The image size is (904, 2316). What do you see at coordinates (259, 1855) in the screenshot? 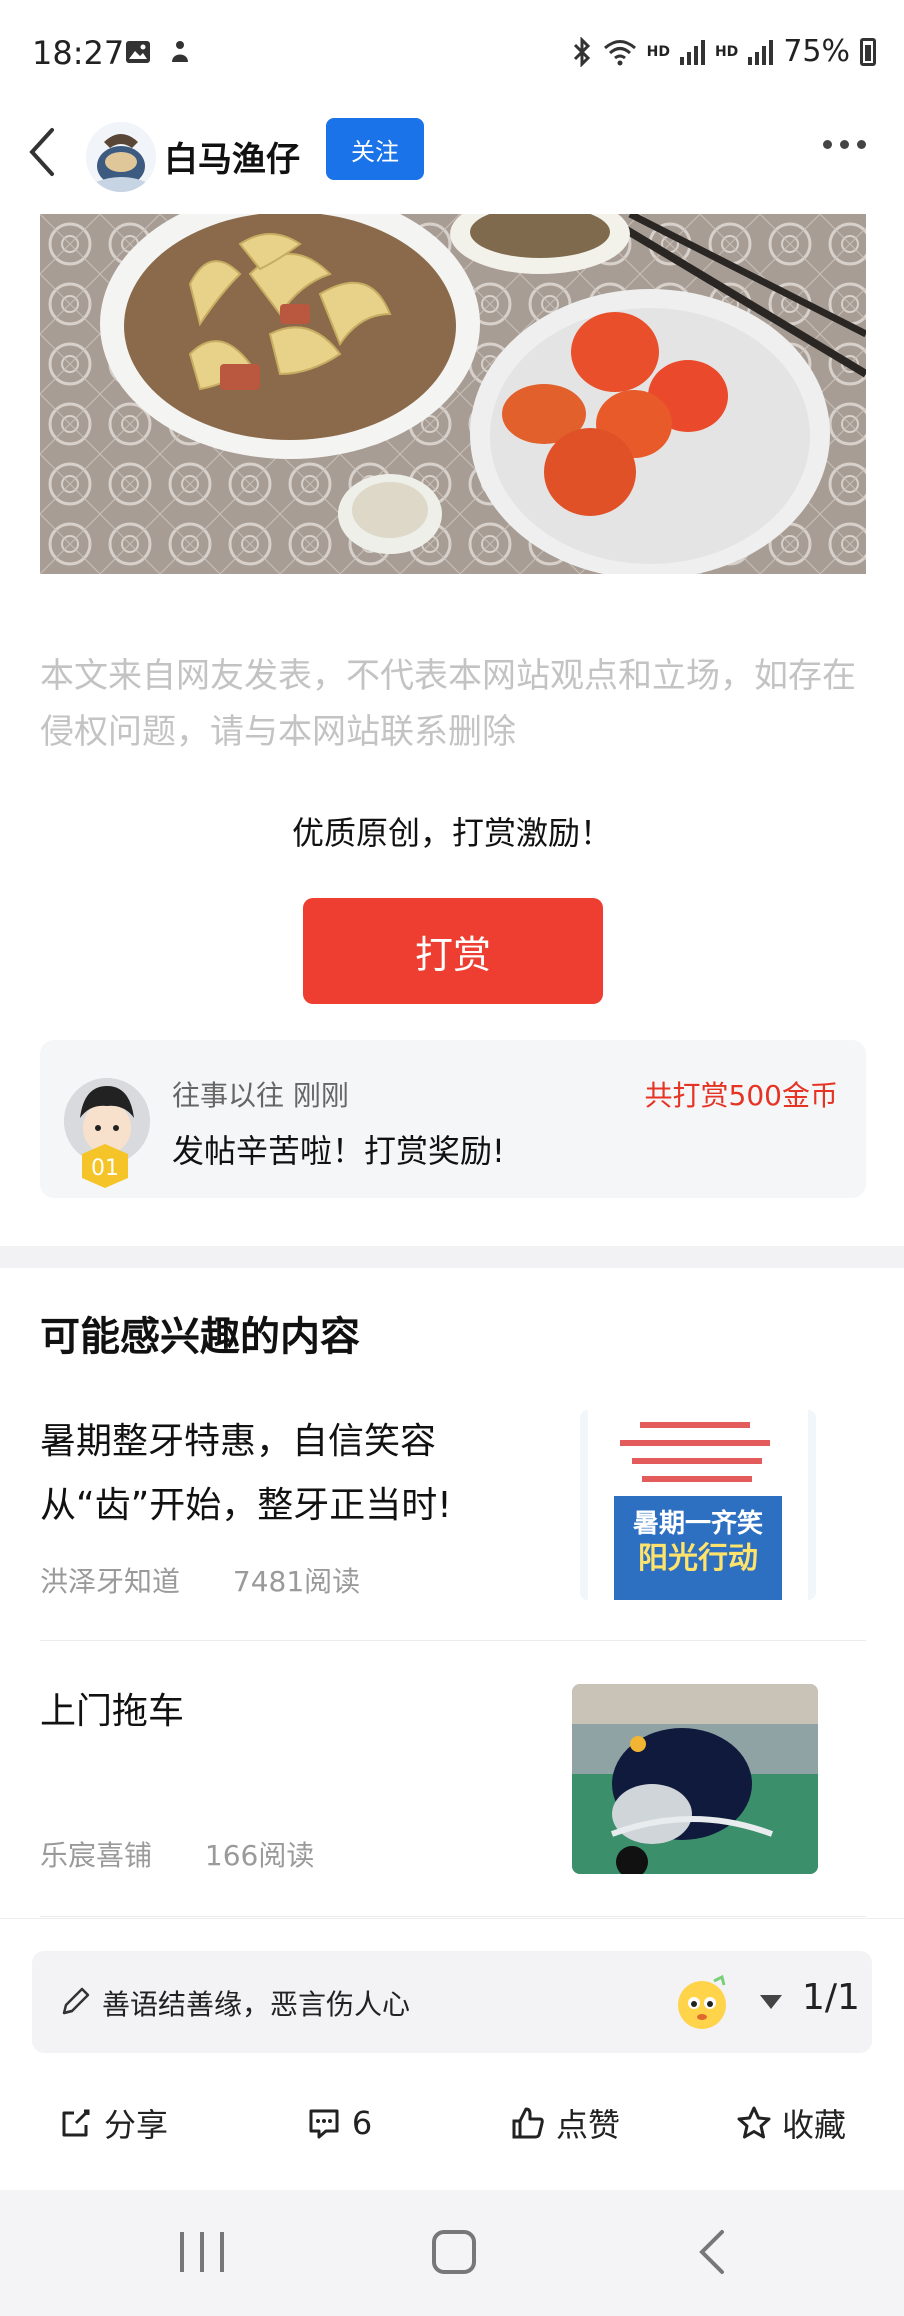
I see `recommend-item-reads: 166阅读` at bounding box center [259, 1855].